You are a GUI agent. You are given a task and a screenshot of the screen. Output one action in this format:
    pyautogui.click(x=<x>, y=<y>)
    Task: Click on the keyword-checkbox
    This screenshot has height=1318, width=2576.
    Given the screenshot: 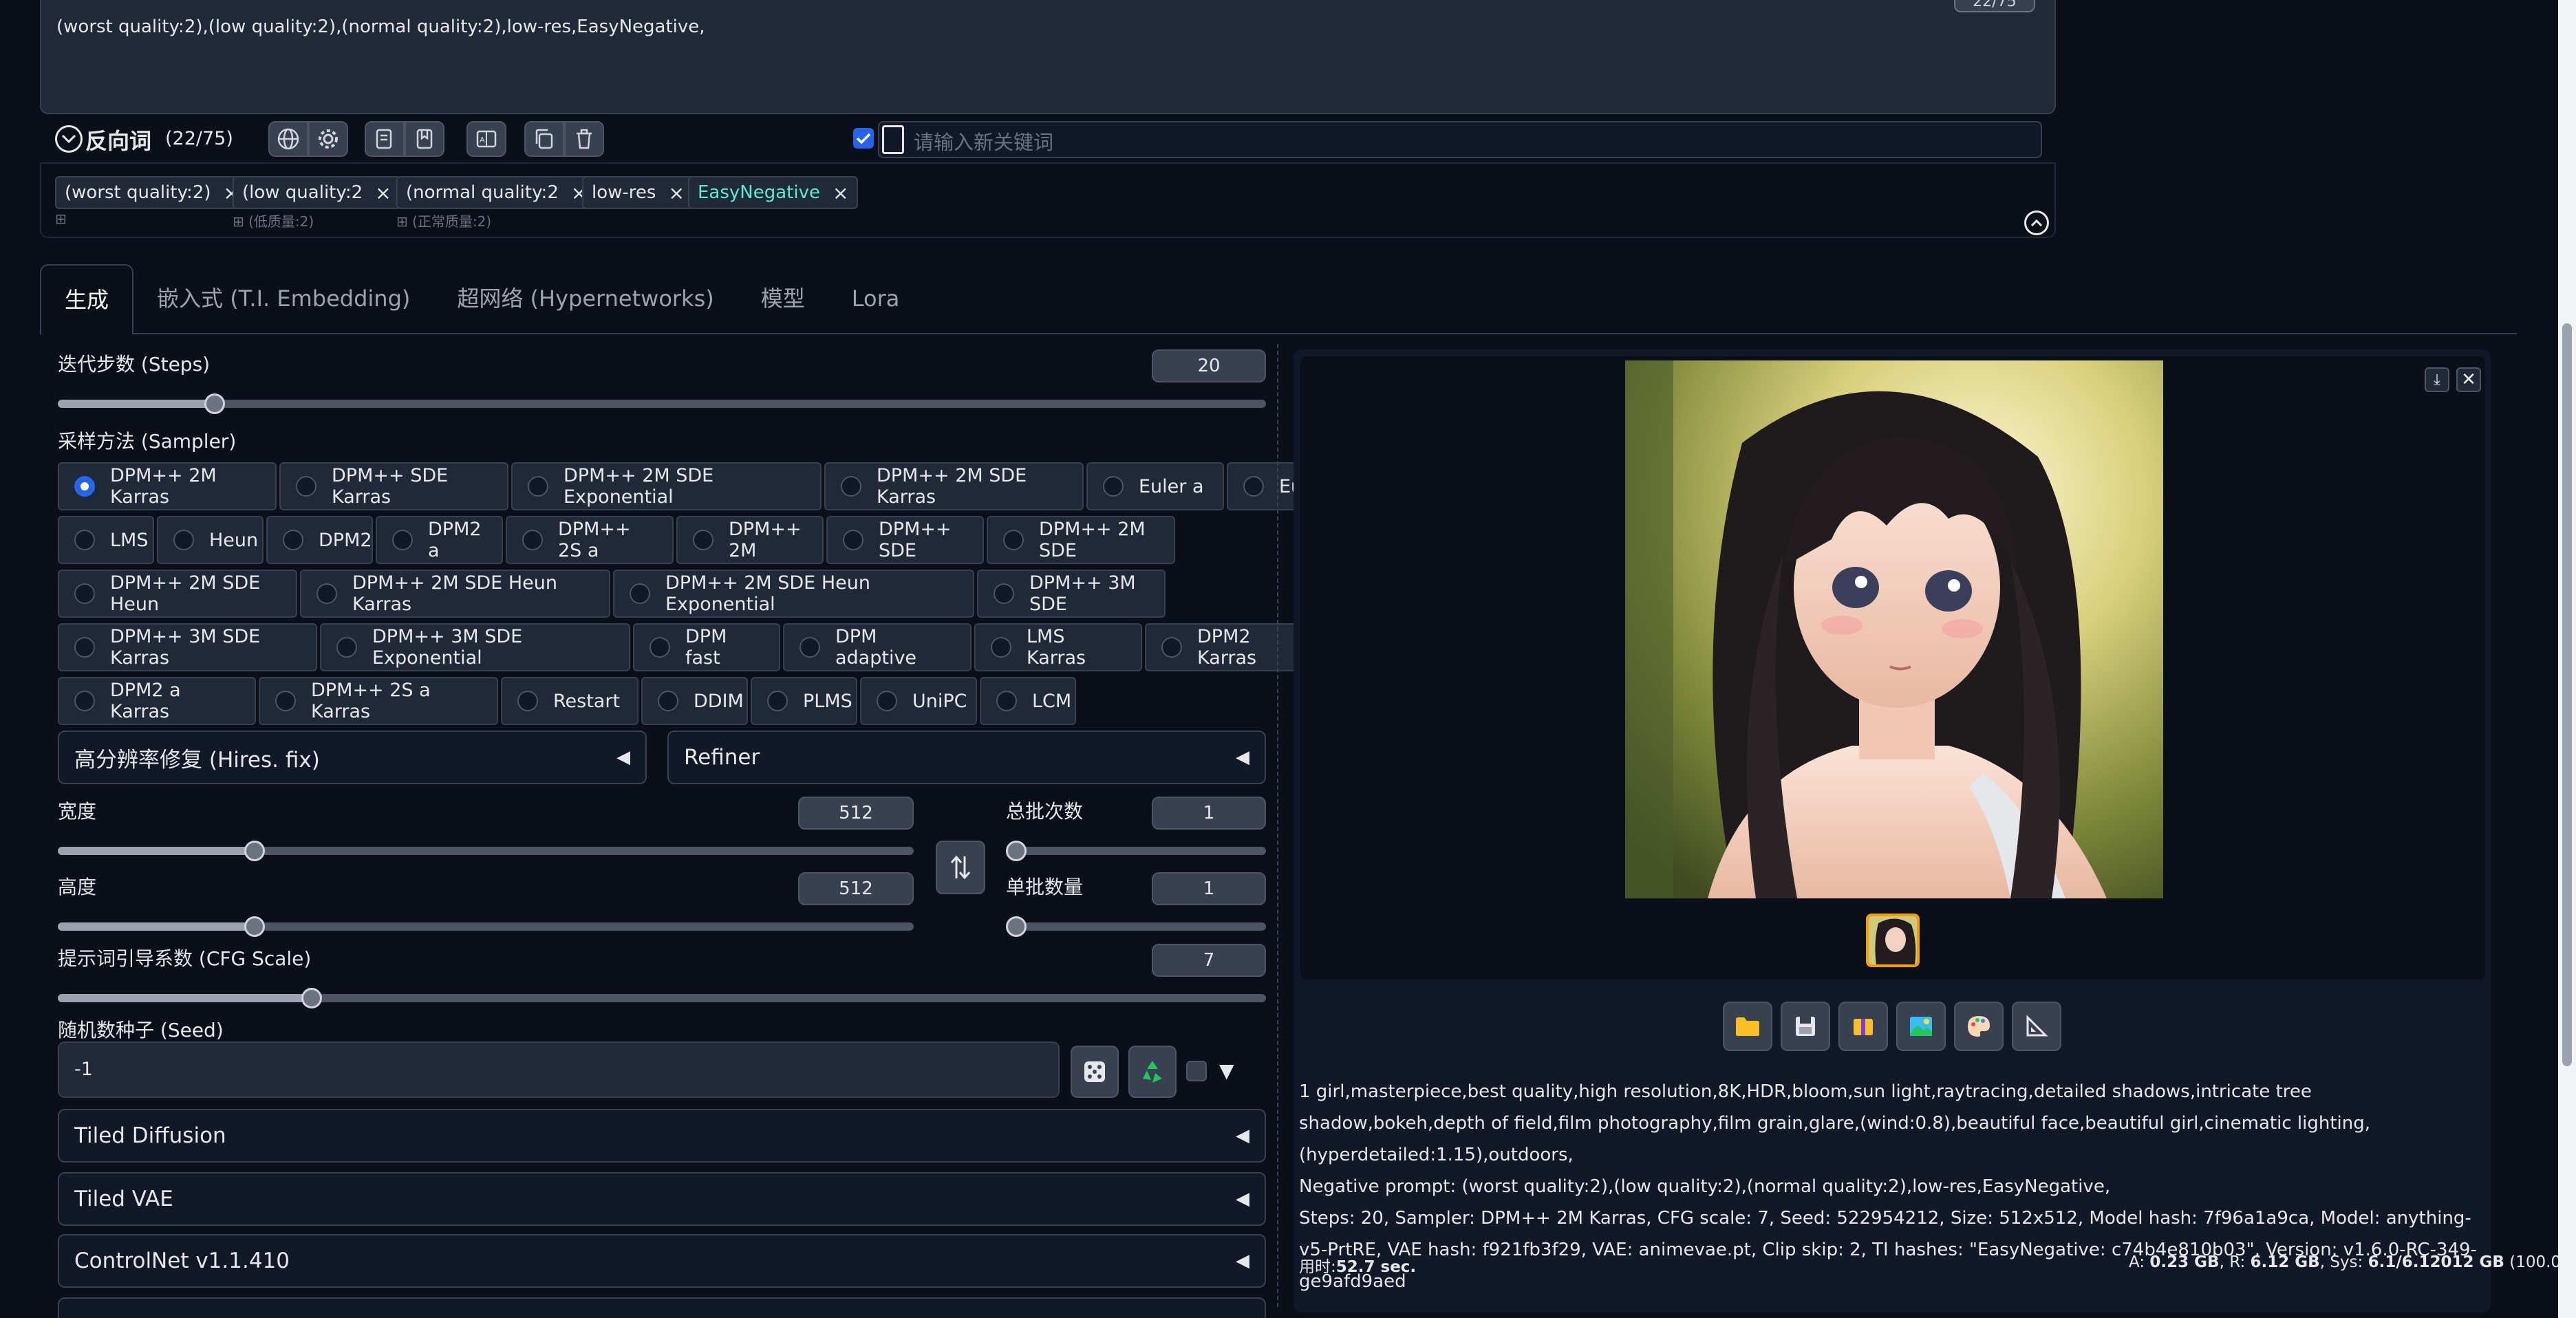 What is the action you would take?
    pyautogui.click(x=863, y=138)
    